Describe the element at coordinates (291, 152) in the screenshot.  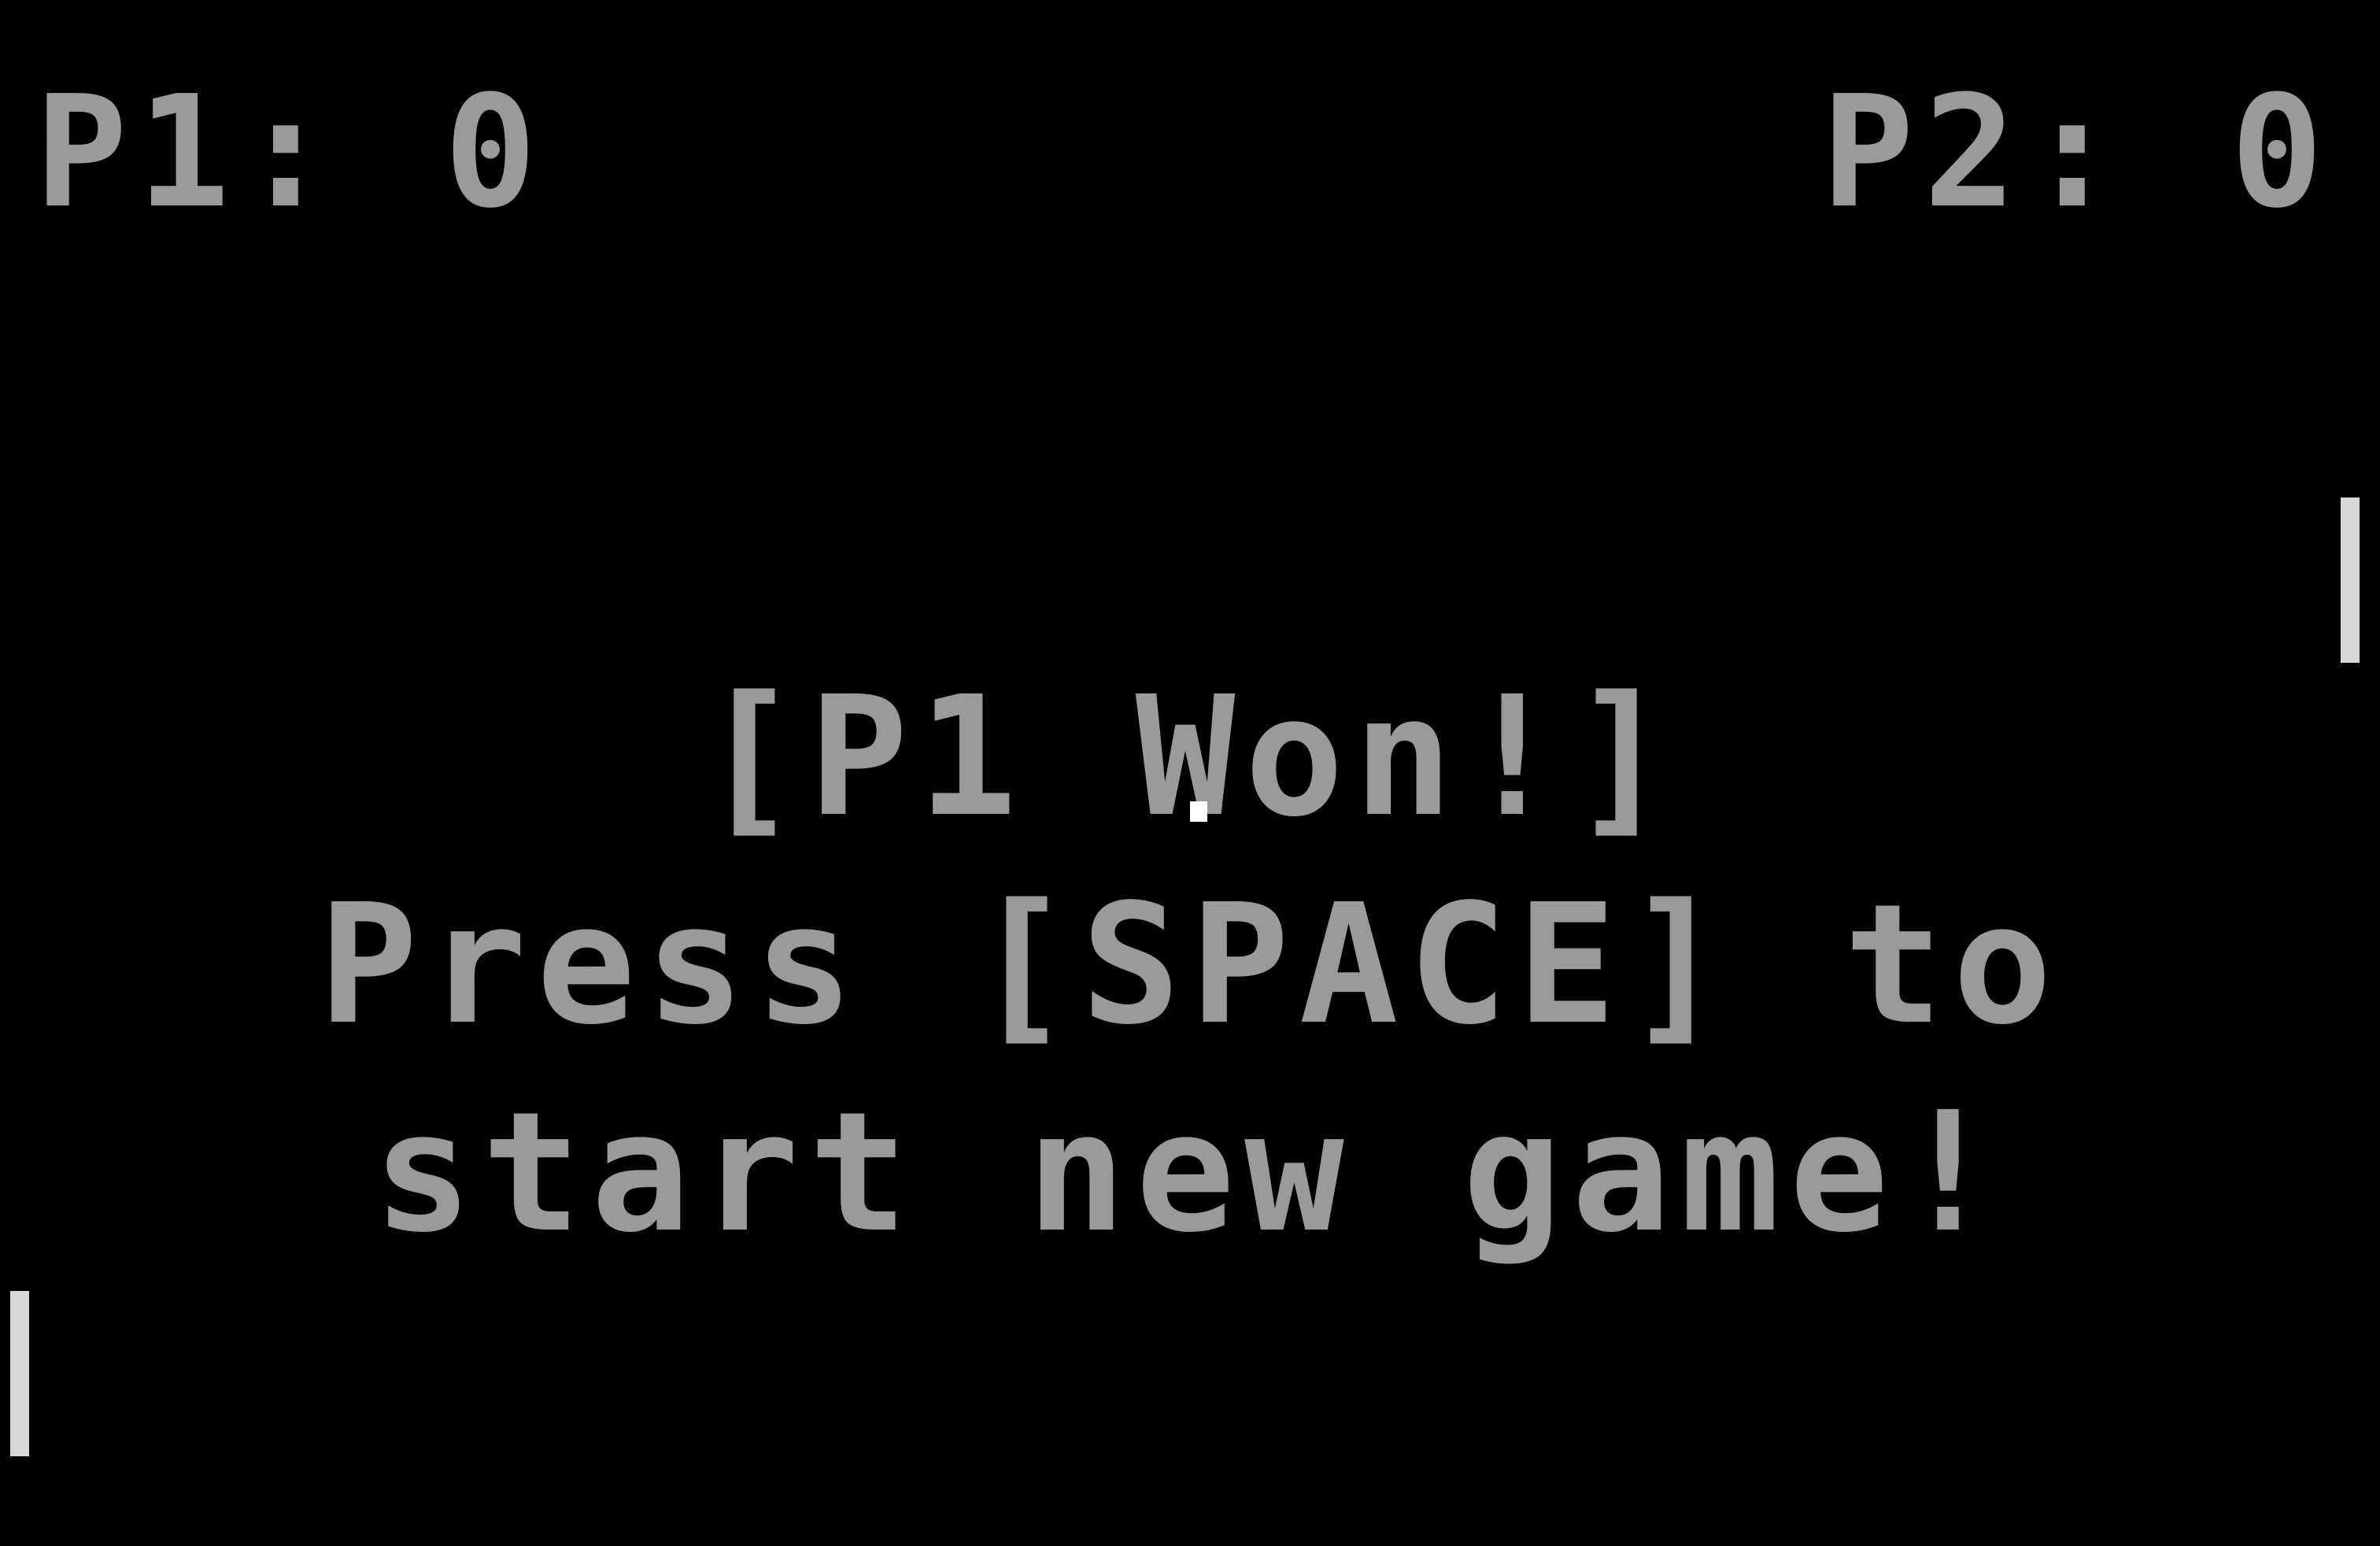
I see `player1-score: P1: 0` at that location.